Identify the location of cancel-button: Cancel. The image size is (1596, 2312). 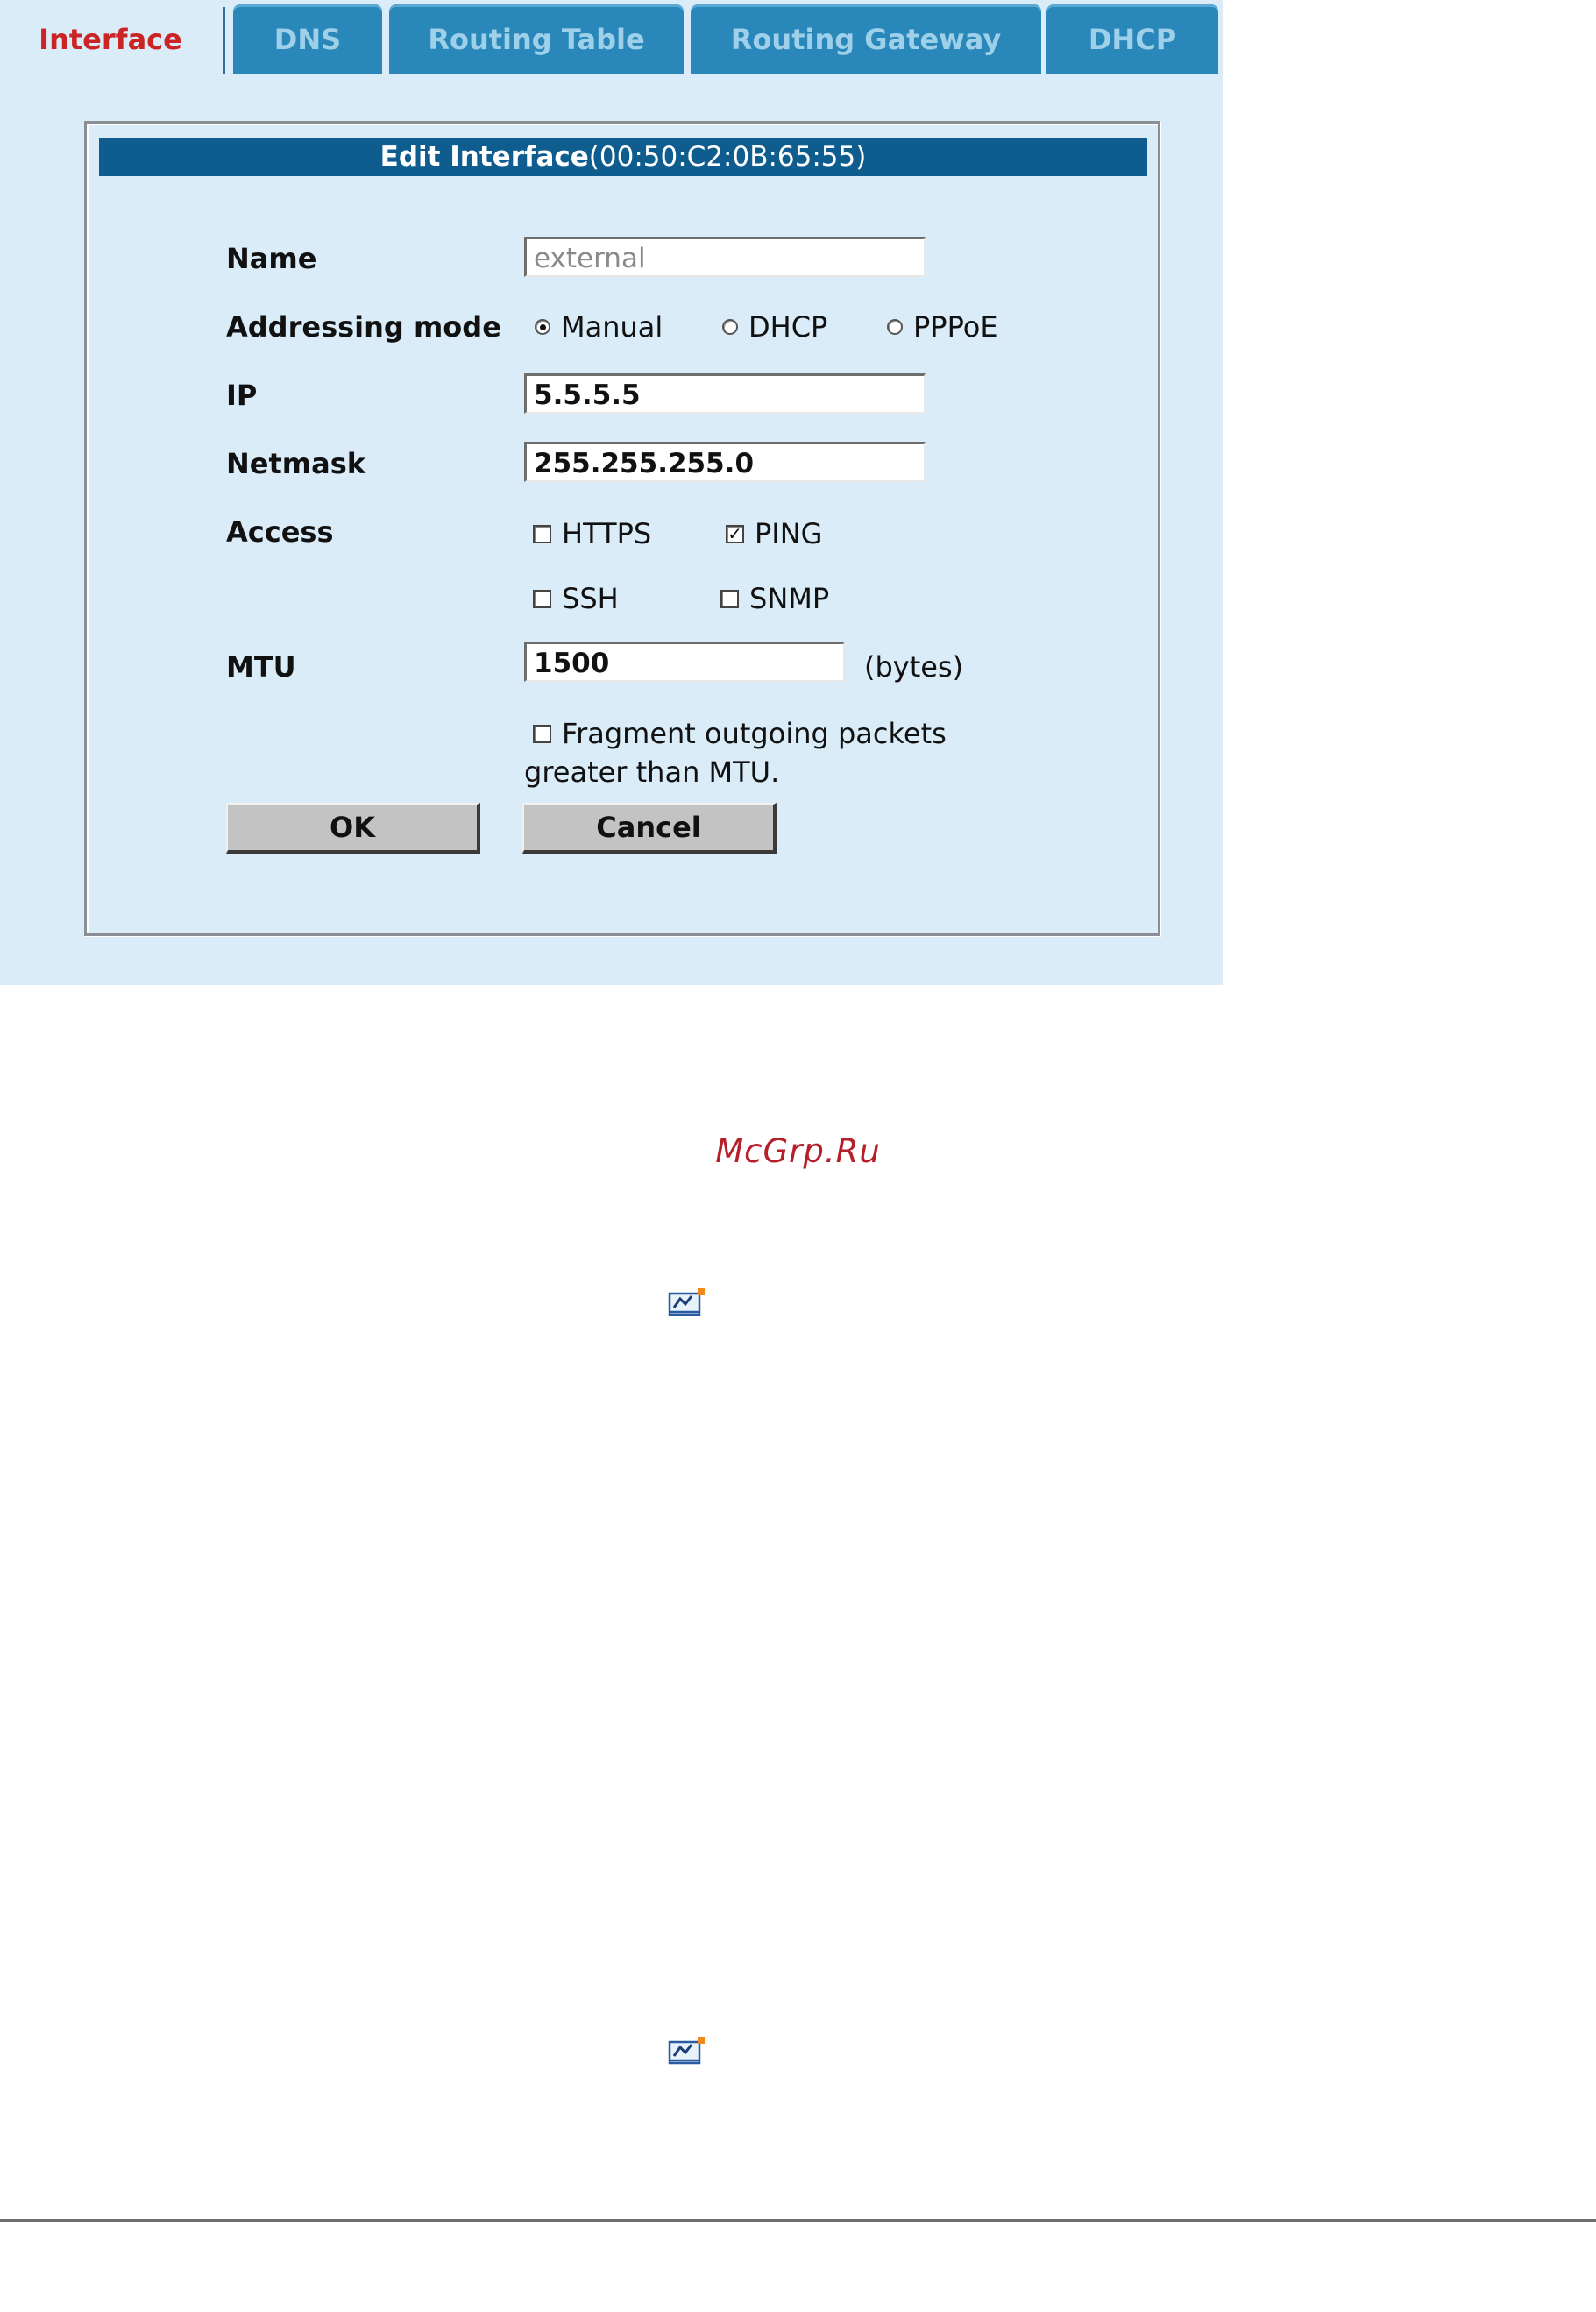
(649, 828).